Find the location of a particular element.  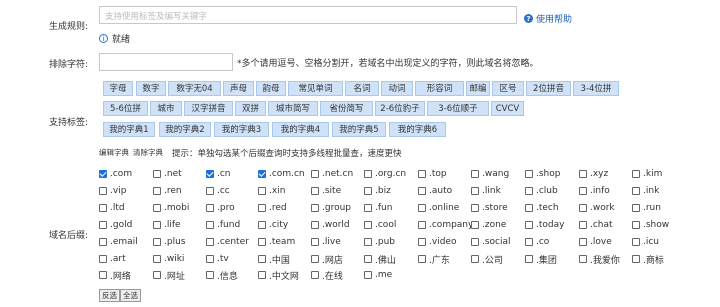

suffix-checkbox: .org.cn is located at coordinates (385, 174).